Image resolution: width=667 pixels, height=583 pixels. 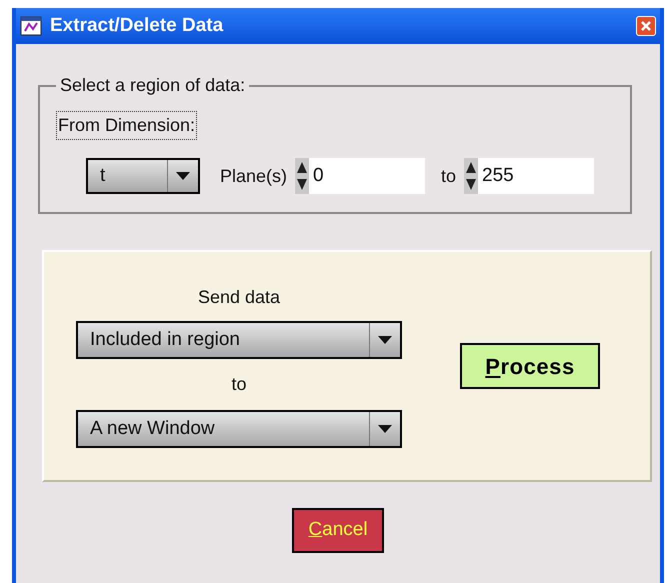 I want to click on send-data-label: Send data, so click(x=239, y=297).